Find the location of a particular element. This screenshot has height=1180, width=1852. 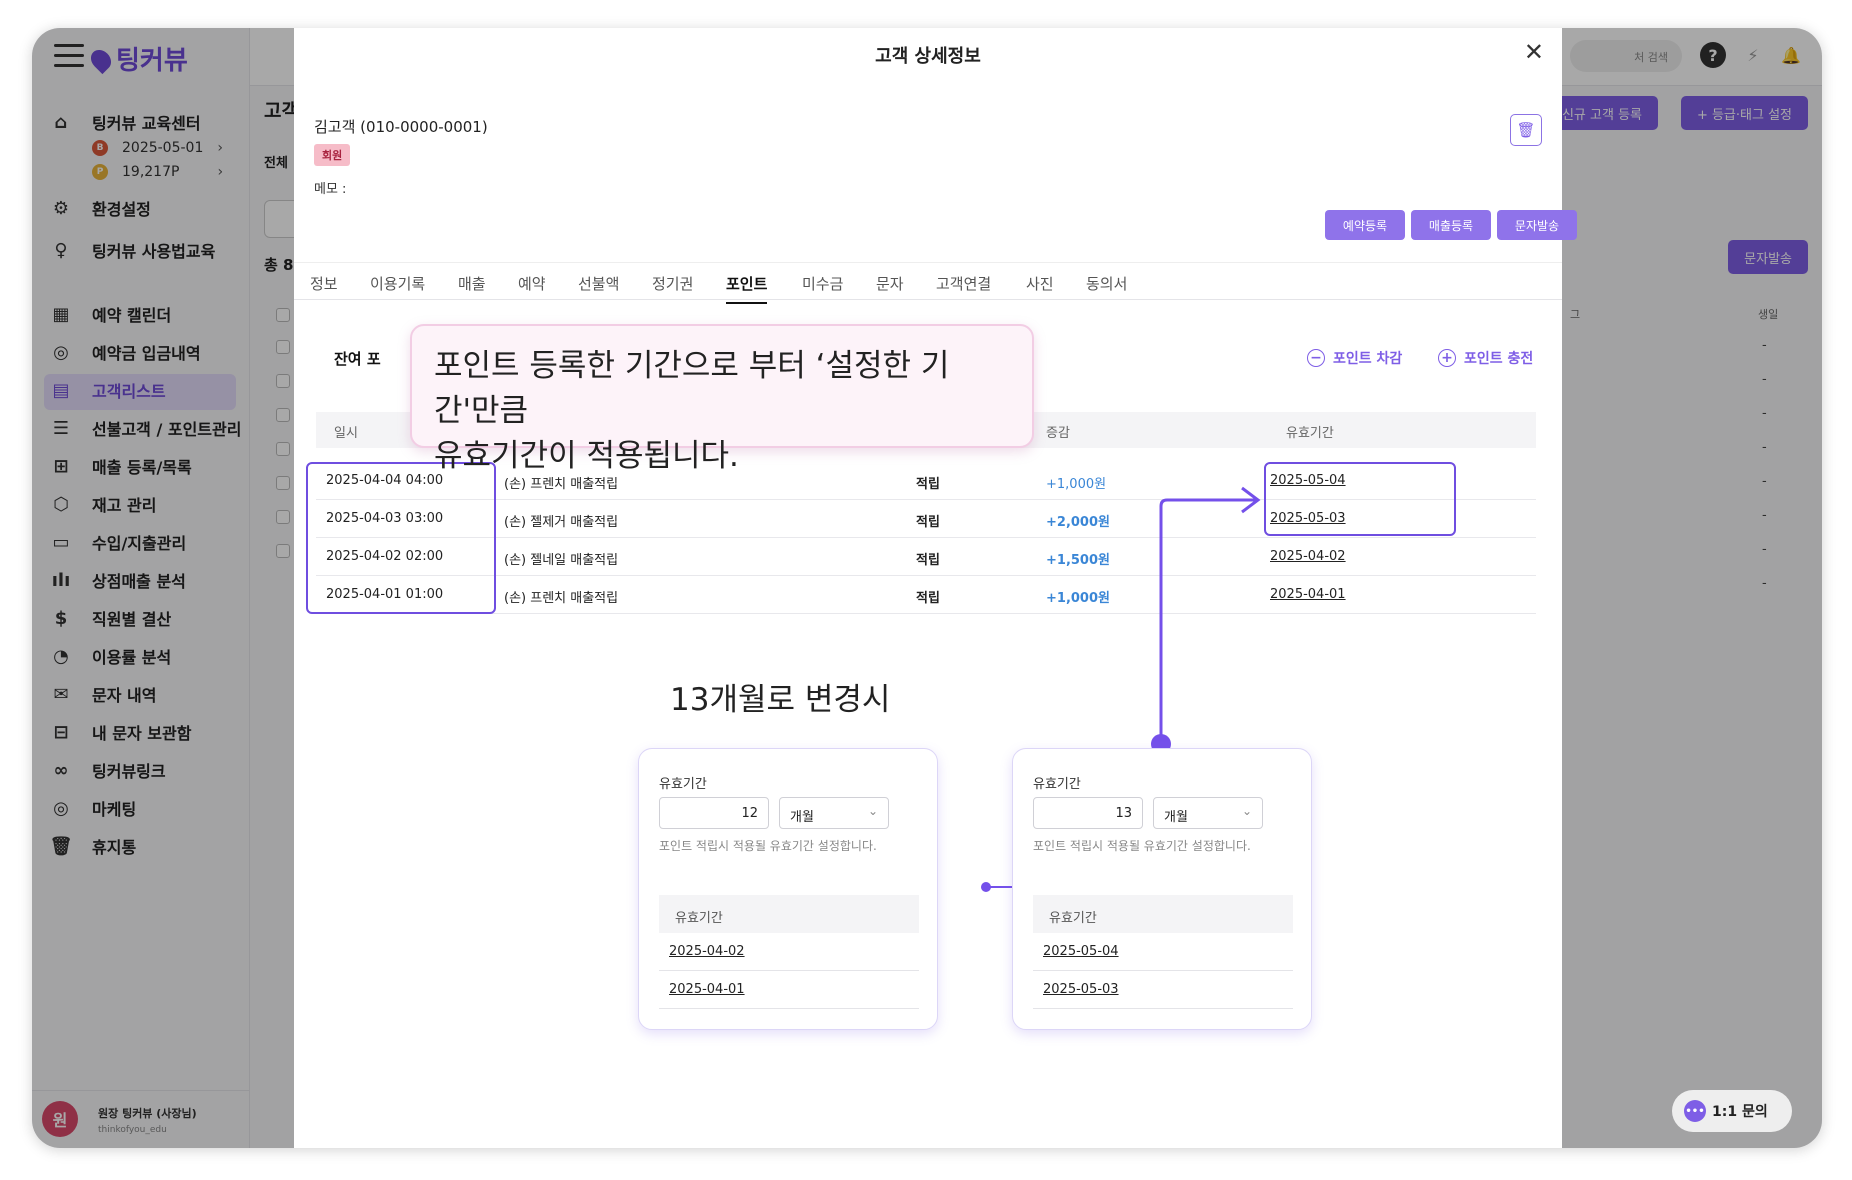

tab-sms: 문자 is located at coordinates (890, 283).